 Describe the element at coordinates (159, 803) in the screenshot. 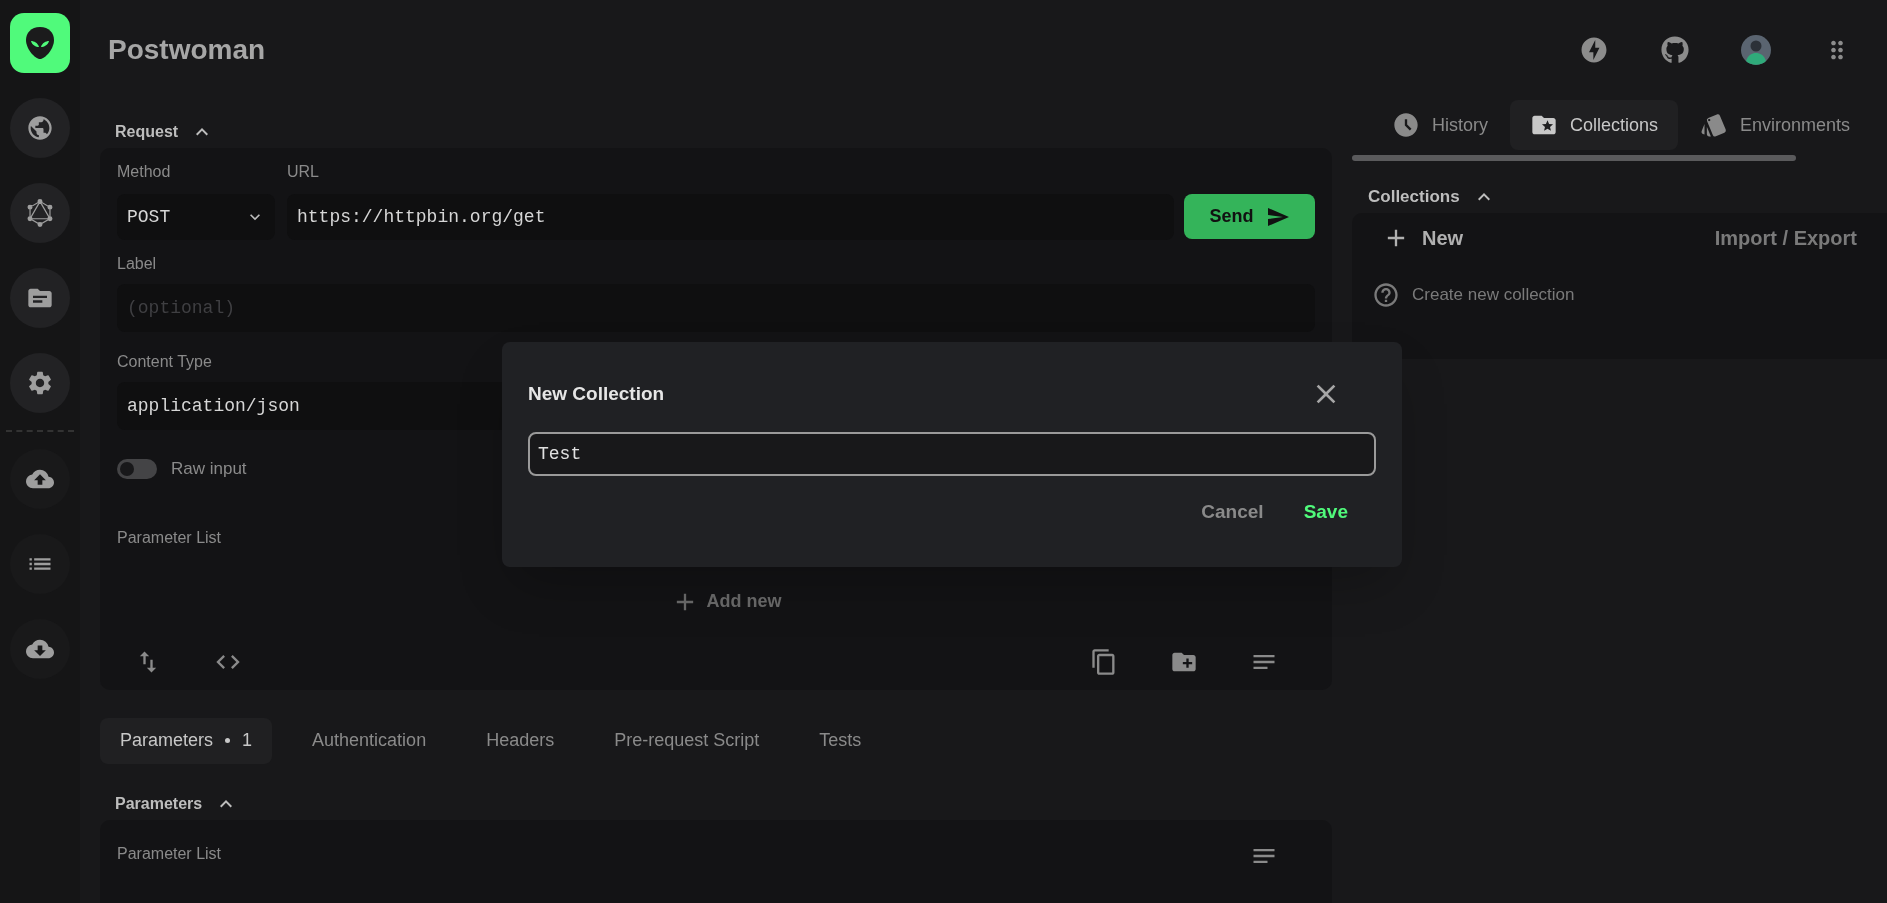

I see `section-title: Parameters` at that location.